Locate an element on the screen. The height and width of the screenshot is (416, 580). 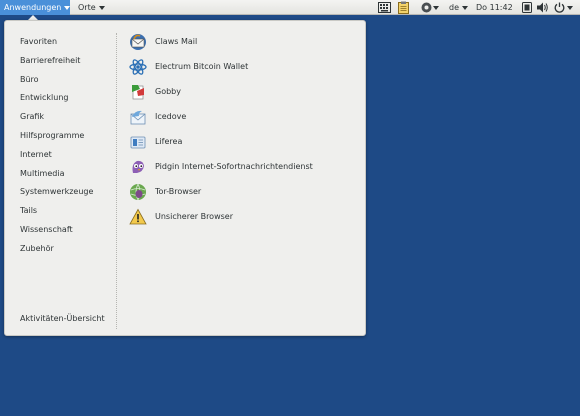
power-icon is located at coordinates (559, 9).